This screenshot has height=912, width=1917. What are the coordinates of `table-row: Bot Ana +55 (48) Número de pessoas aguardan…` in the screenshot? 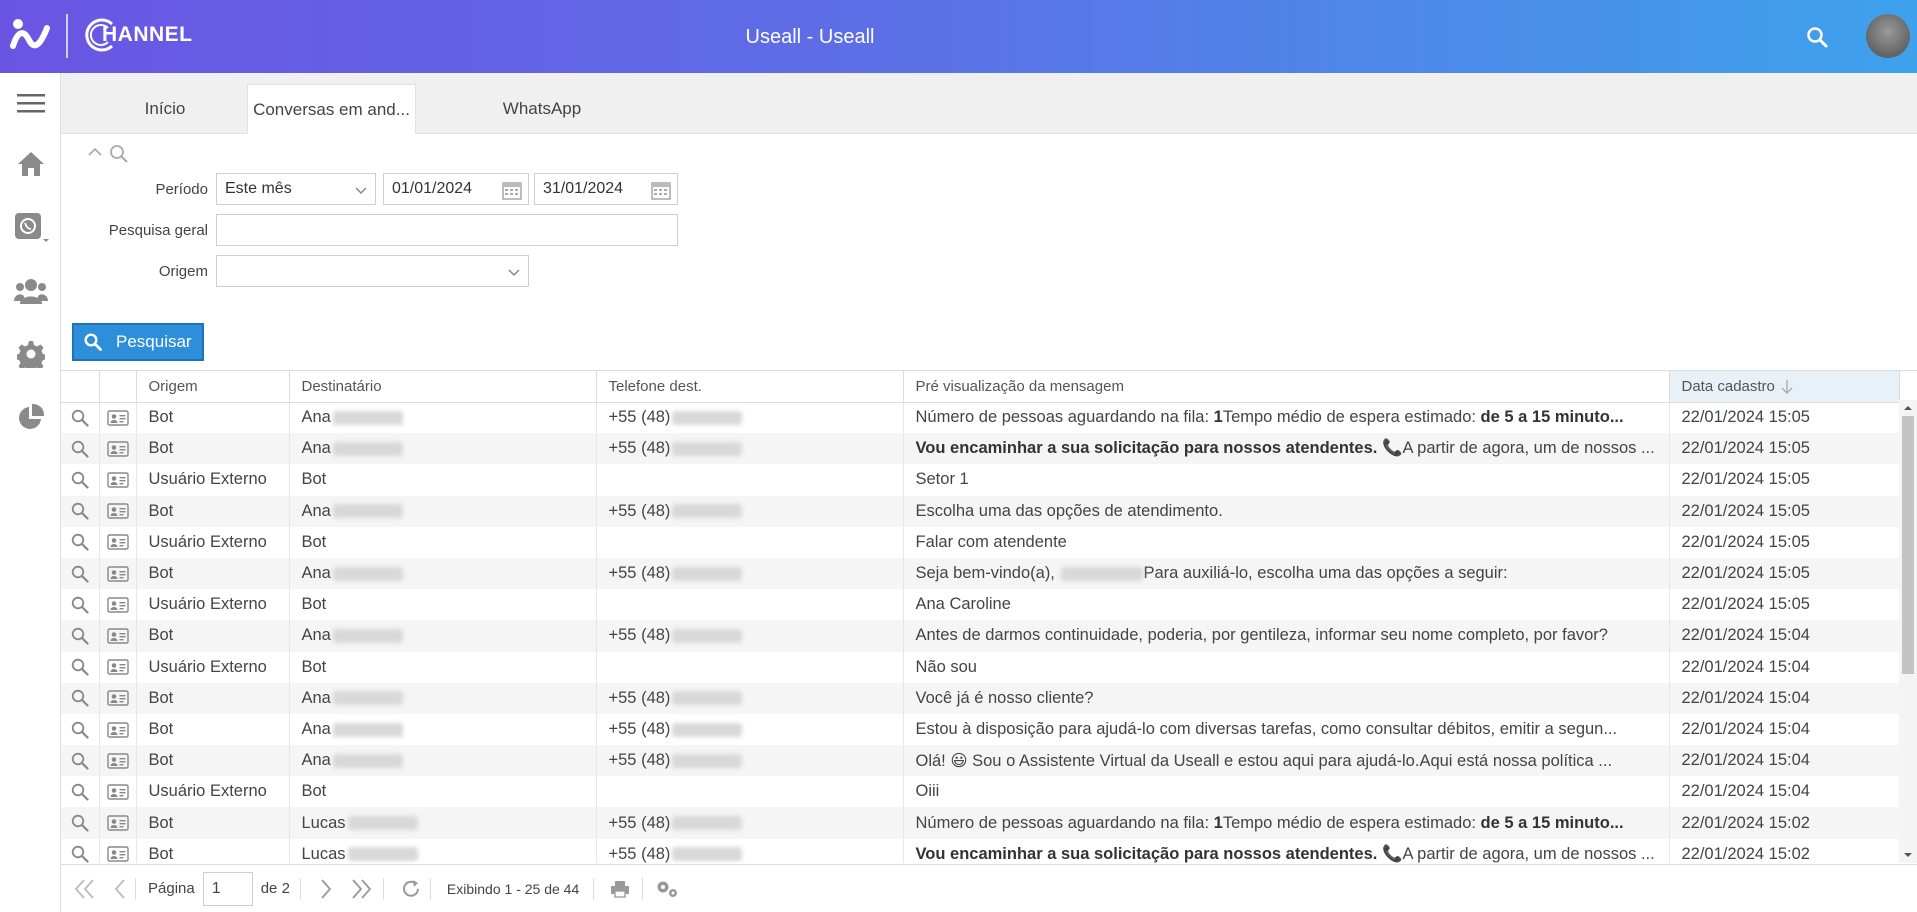 It's located at (980, 418).